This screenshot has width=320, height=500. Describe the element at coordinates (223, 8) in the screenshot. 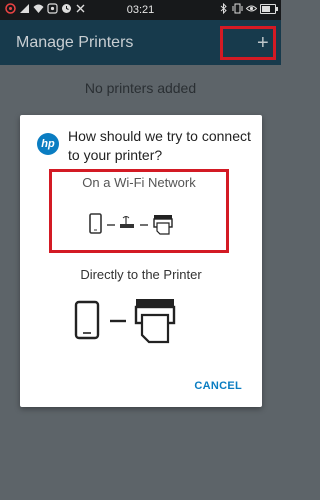

I see `bluetooth-icon` at that location.